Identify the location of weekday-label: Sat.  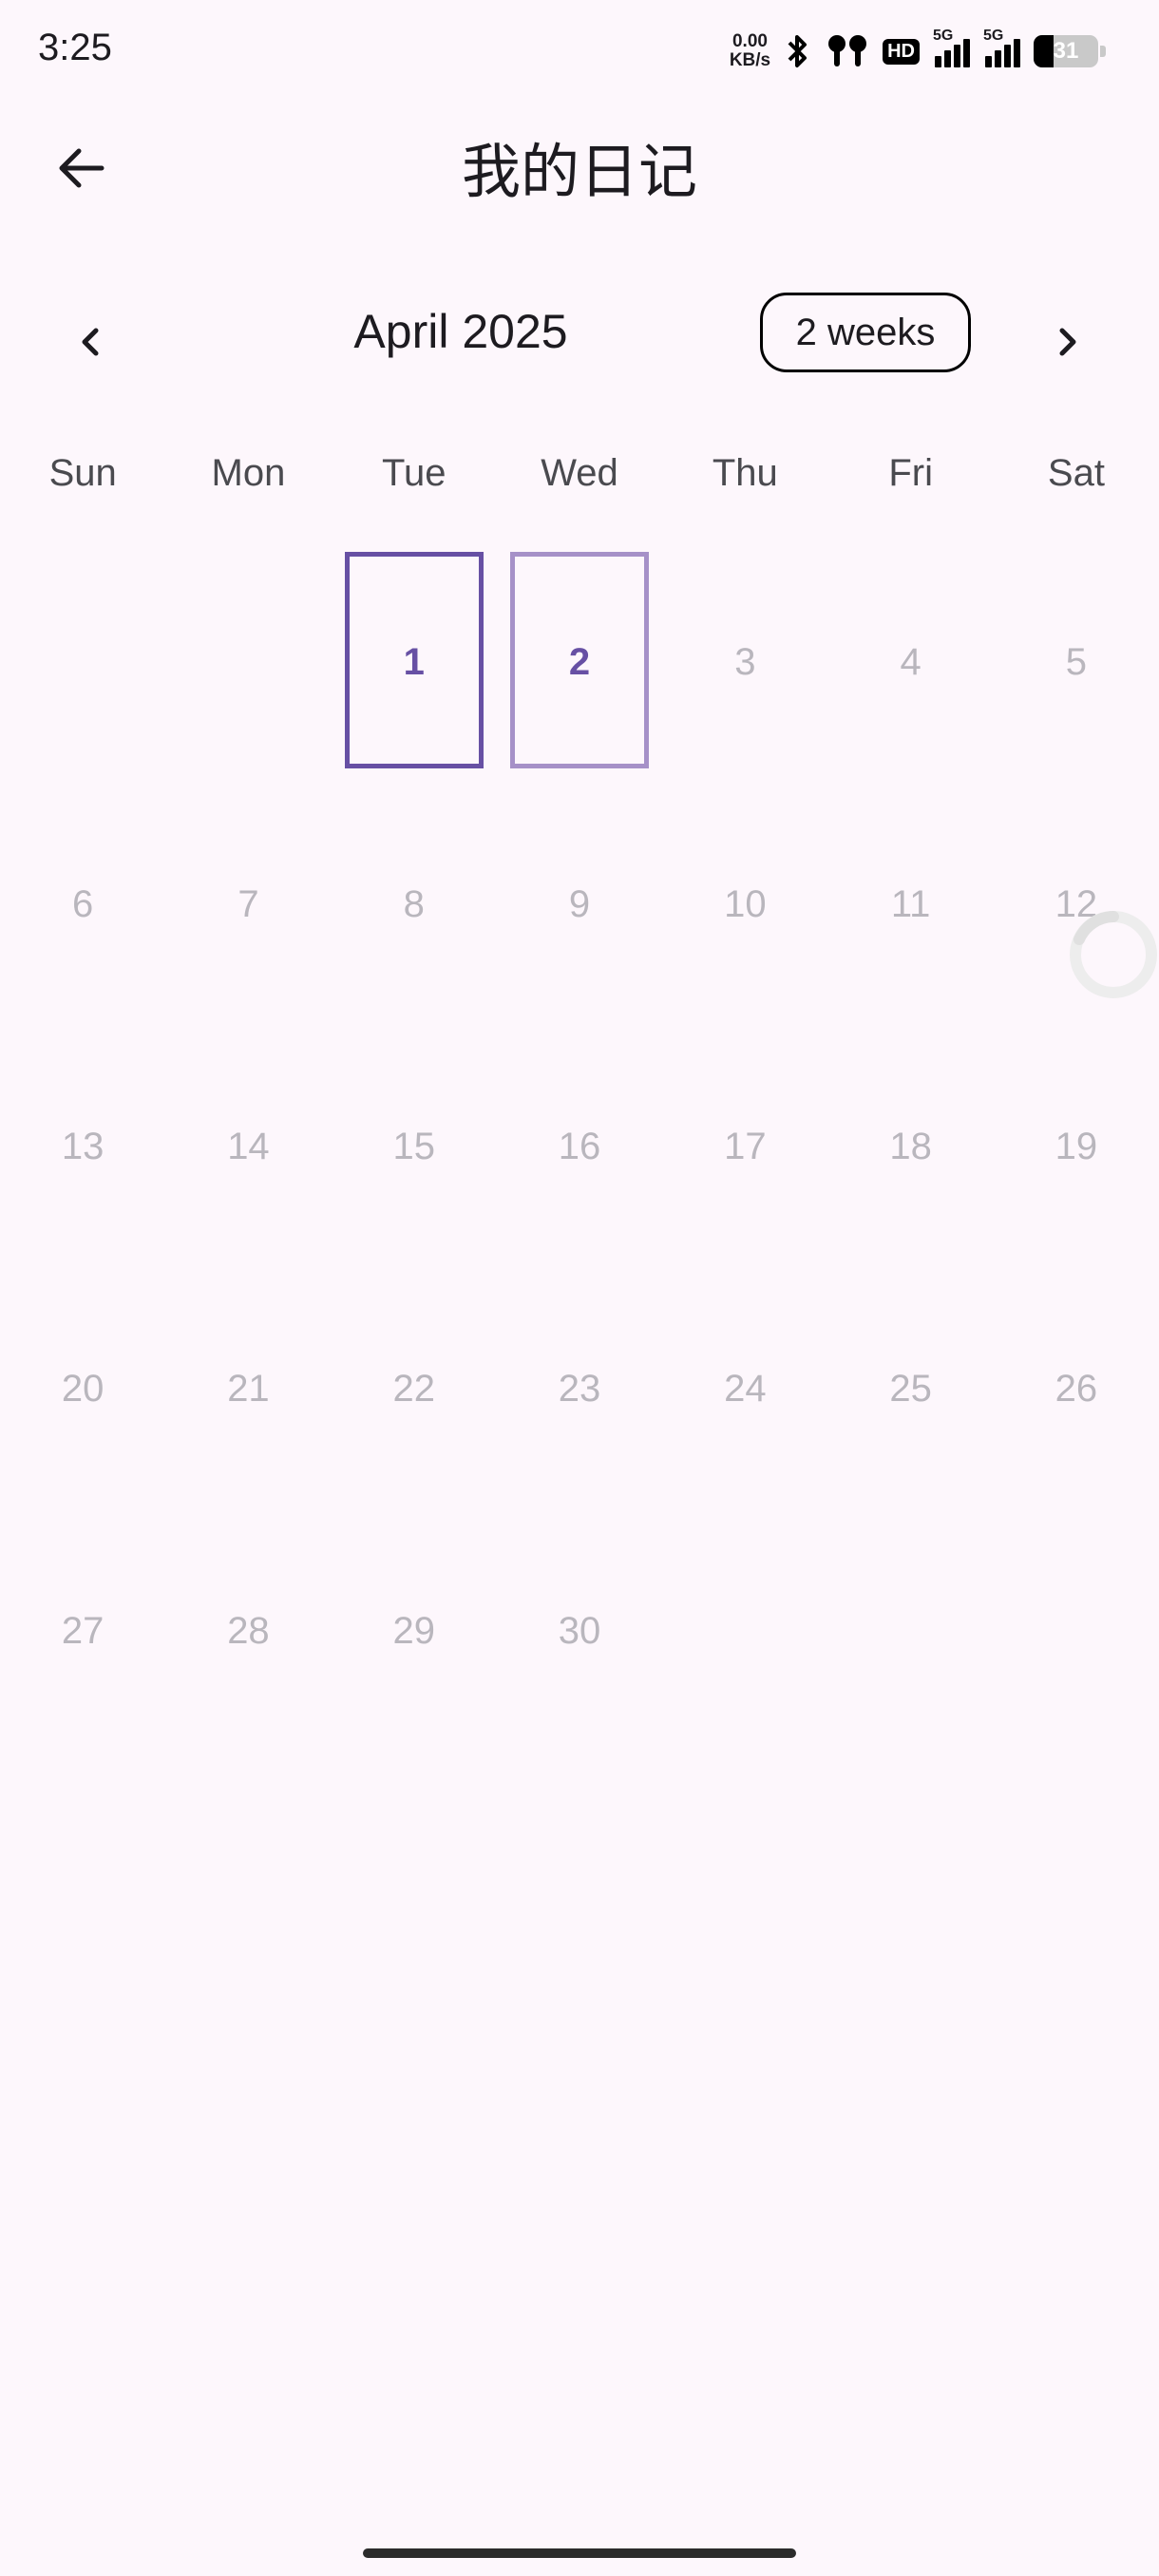
(1076, 473).